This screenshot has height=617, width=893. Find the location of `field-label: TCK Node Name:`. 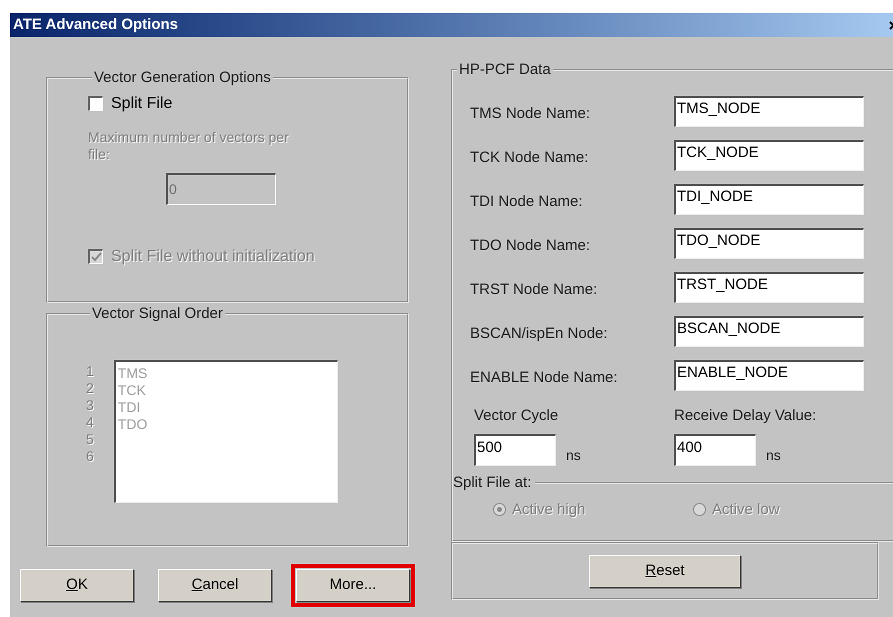

field-label: TCK Node Name: is located at coordinates (530, 158).